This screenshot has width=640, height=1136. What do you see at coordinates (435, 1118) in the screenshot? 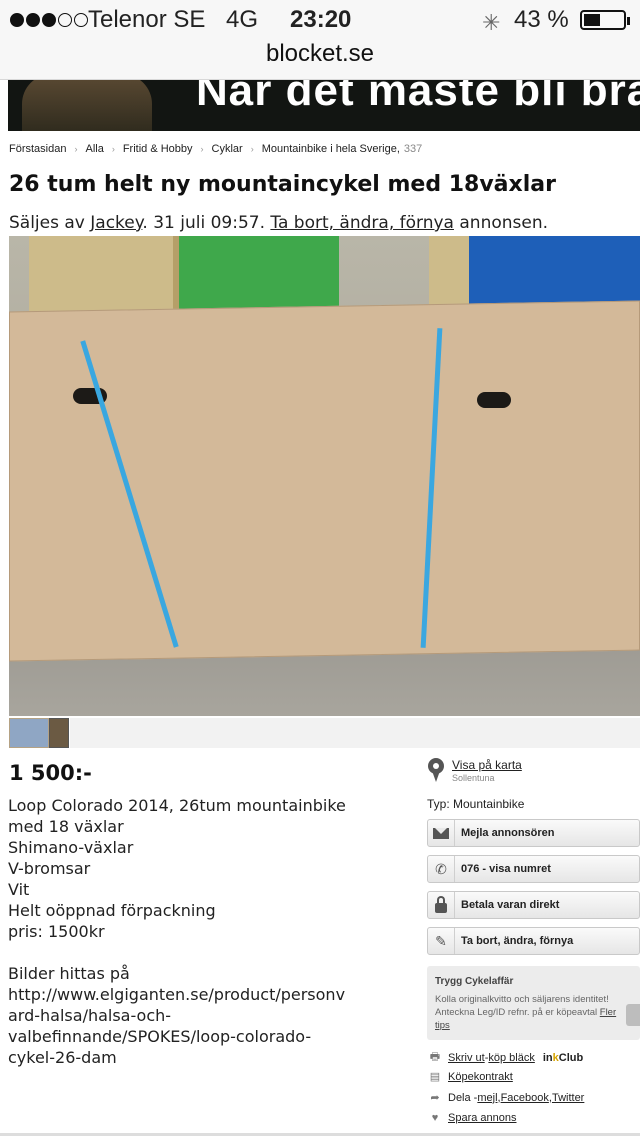
I see `heart-icon: ♥` at bounding box center [435, 1118].